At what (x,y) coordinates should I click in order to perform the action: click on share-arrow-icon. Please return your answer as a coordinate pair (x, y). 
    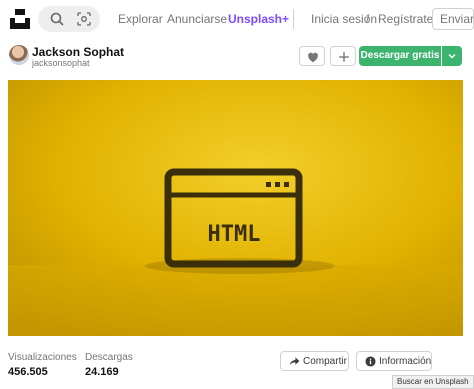
    Looking at the image, I should click on (294, 361).